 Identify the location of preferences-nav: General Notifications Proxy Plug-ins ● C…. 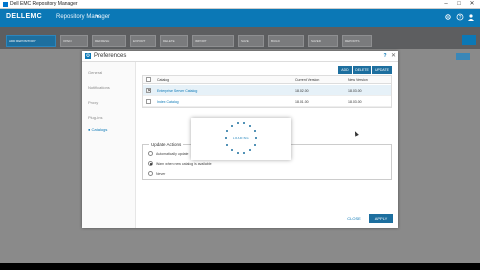
(109, 145).